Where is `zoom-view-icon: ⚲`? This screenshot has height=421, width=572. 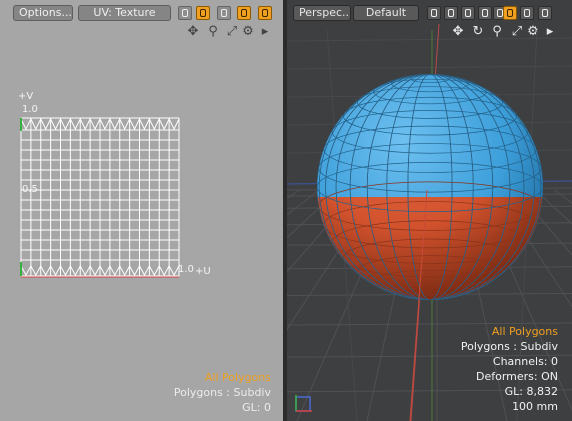 zoom-view-icon: ⚲ is located at coordinates (213, 32).